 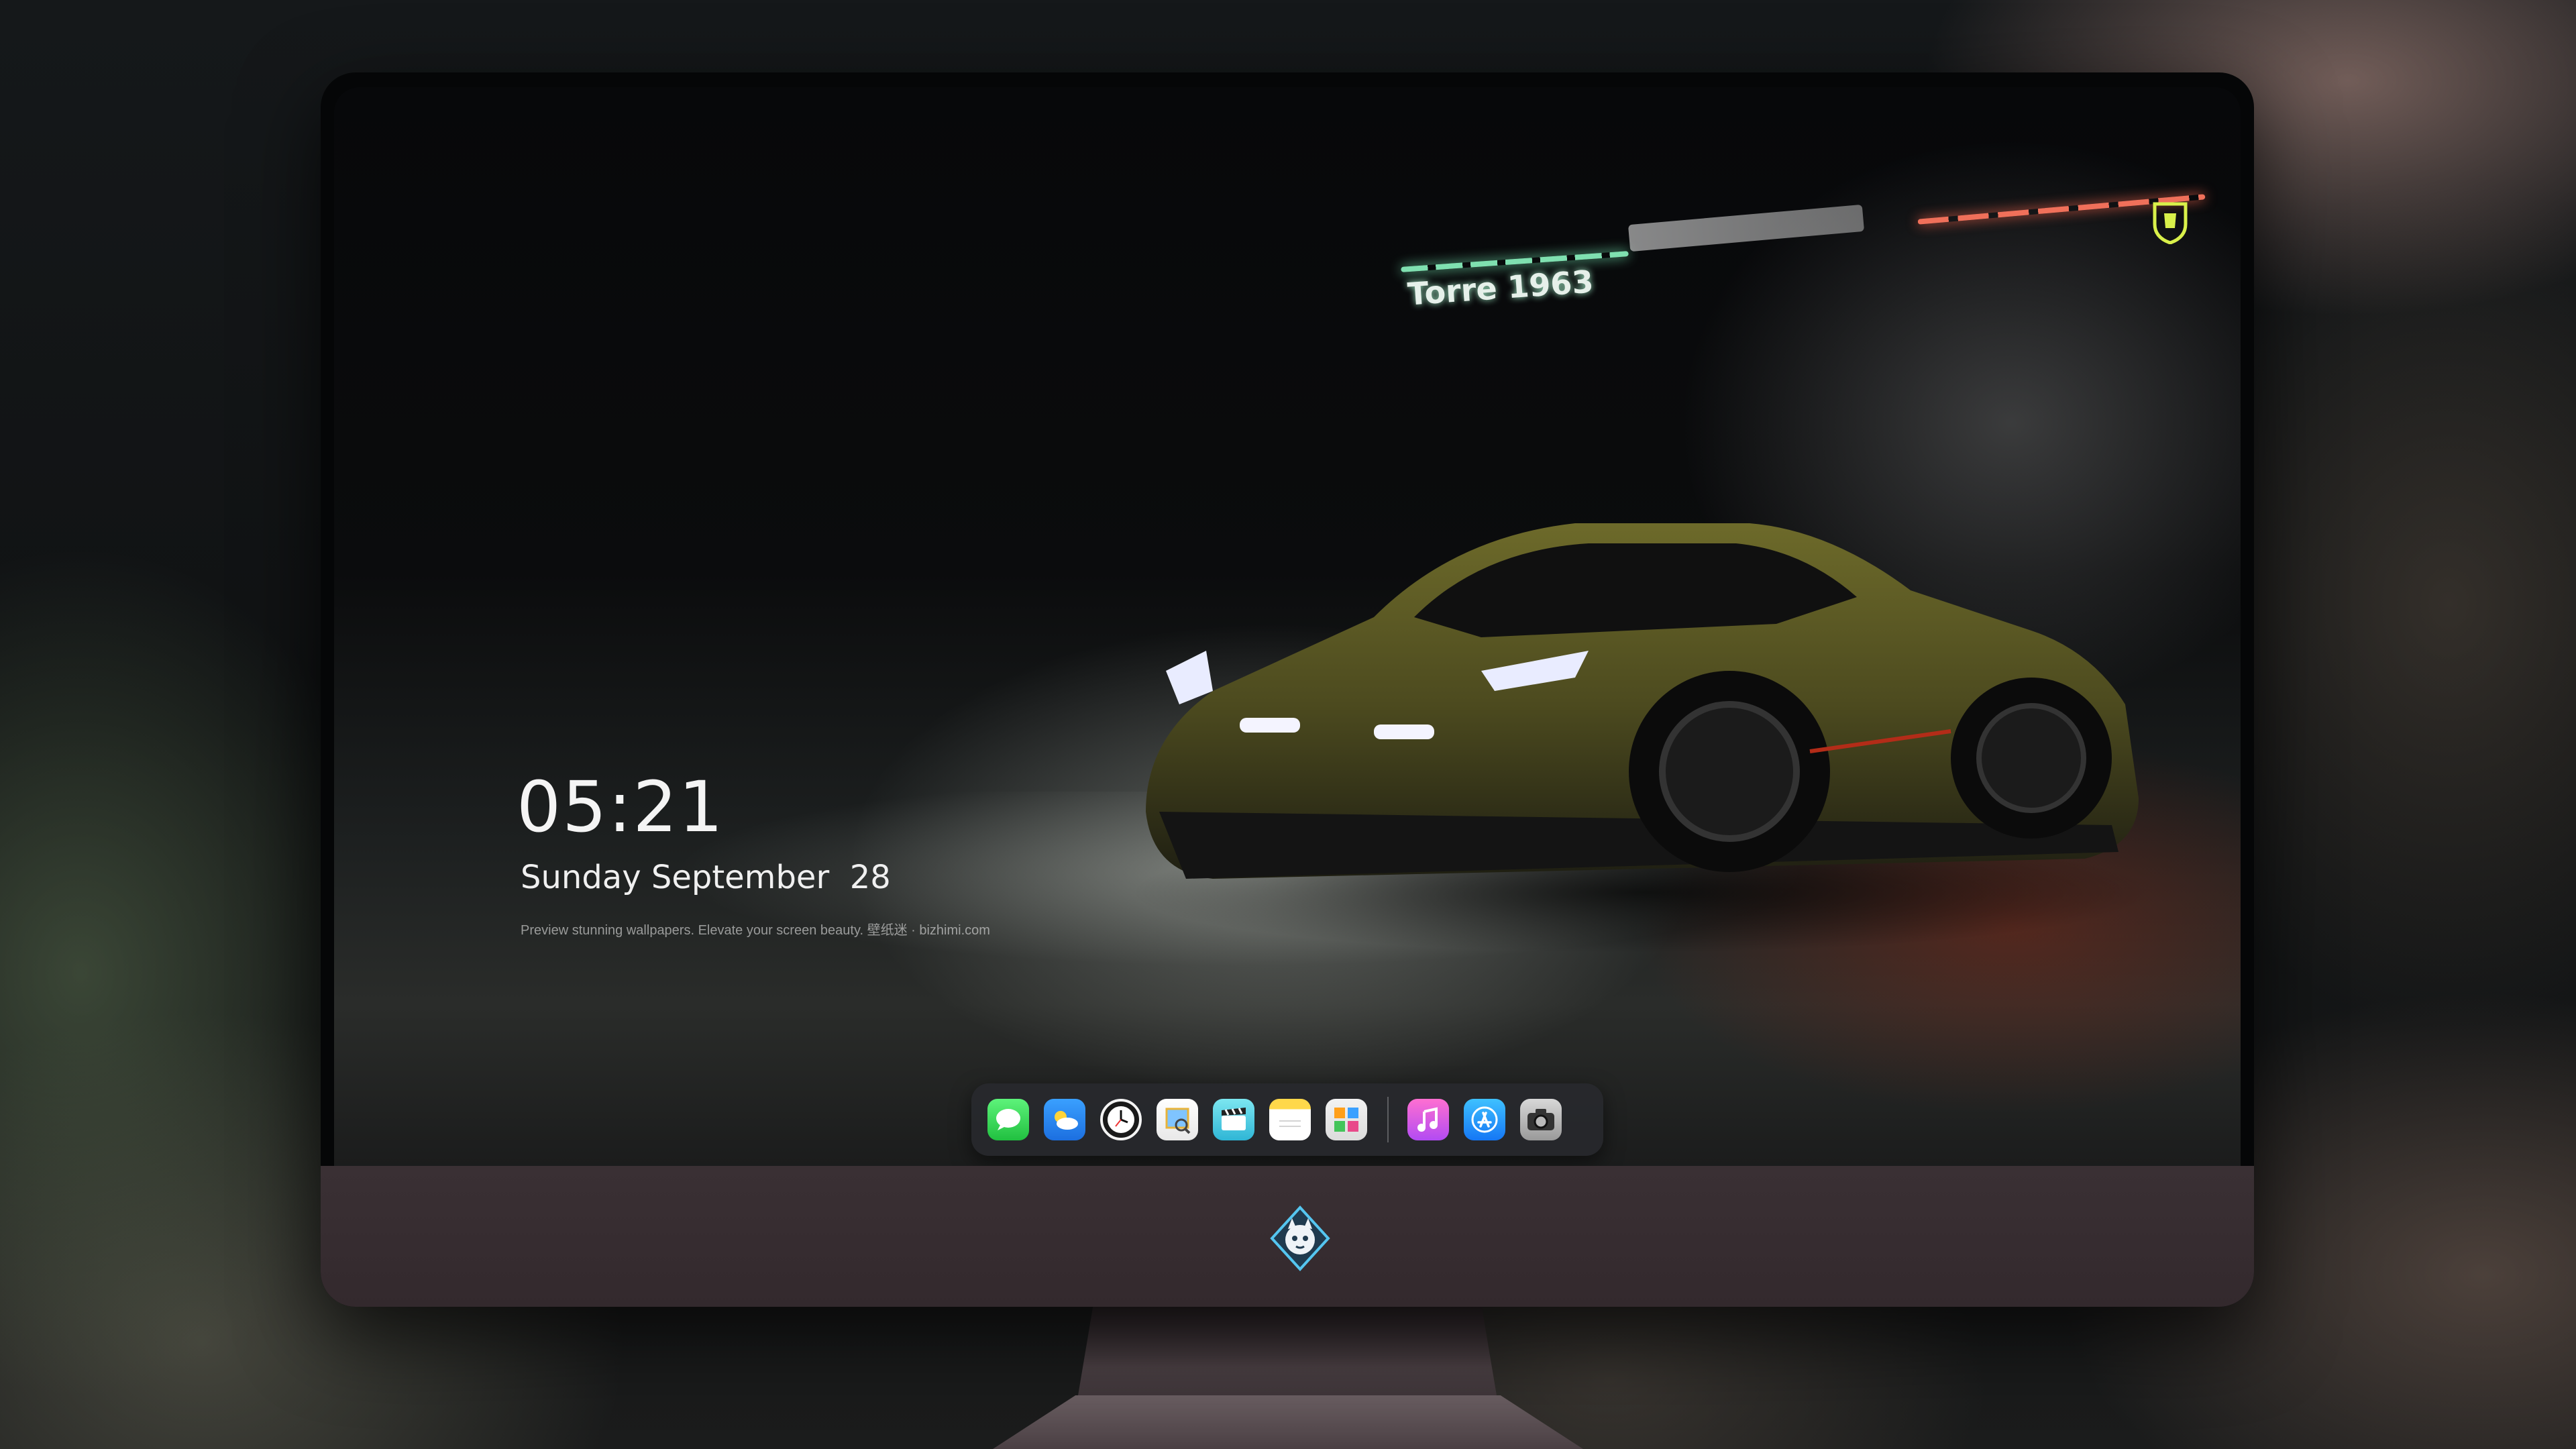 I want to click on lock-screen-date: Sunday September 28, so click(x=706, y=877).